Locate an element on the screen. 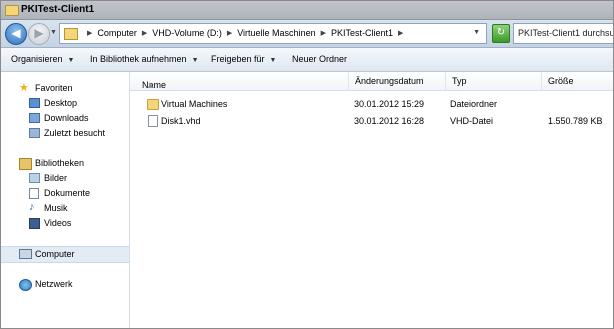  column-header-date: Änderungsdatum is located at coordinates (397, 81).